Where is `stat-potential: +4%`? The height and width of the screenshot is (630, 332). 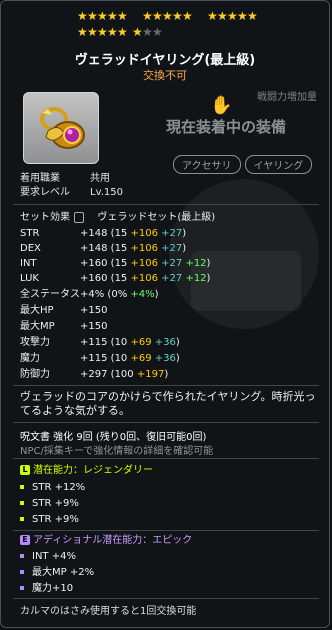 stat-potential: +4% is located at coordinates (142, 294).